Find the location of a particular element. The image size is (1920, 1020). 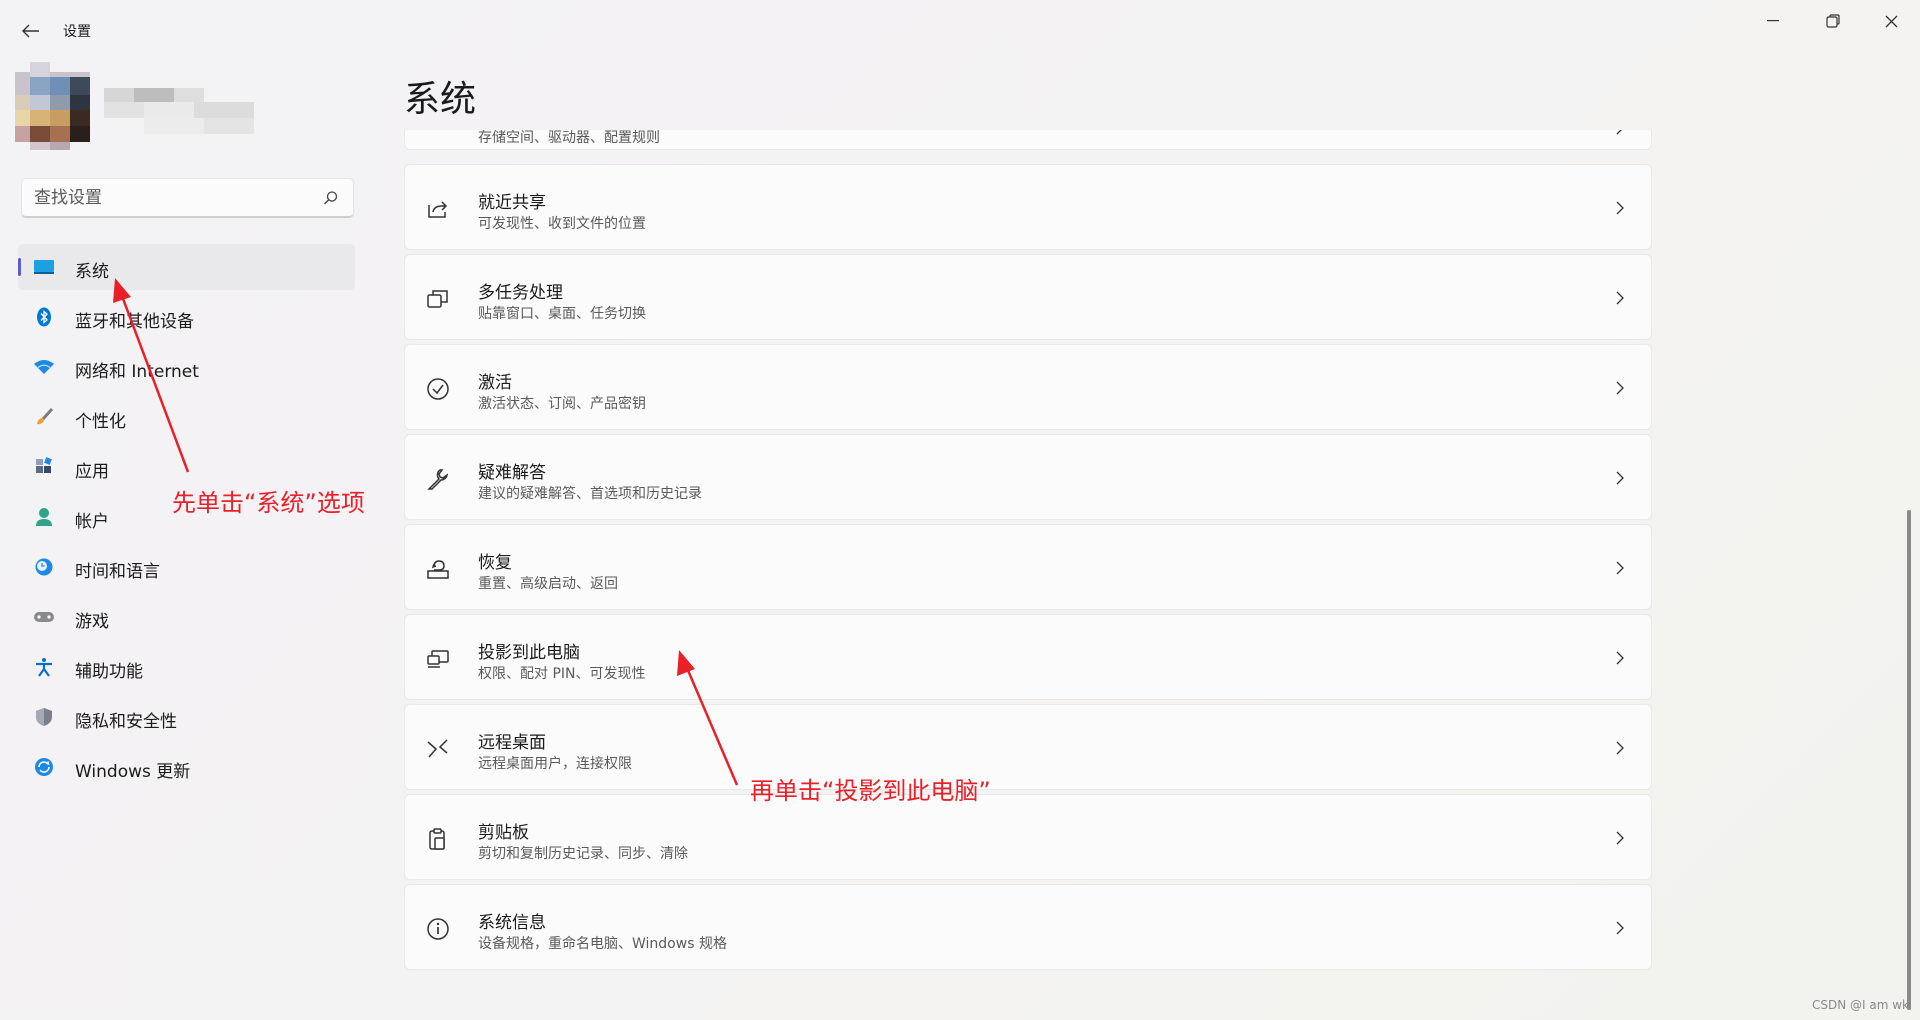

settings-item-title: 多任务处理 is located at coordinates (520, 293).